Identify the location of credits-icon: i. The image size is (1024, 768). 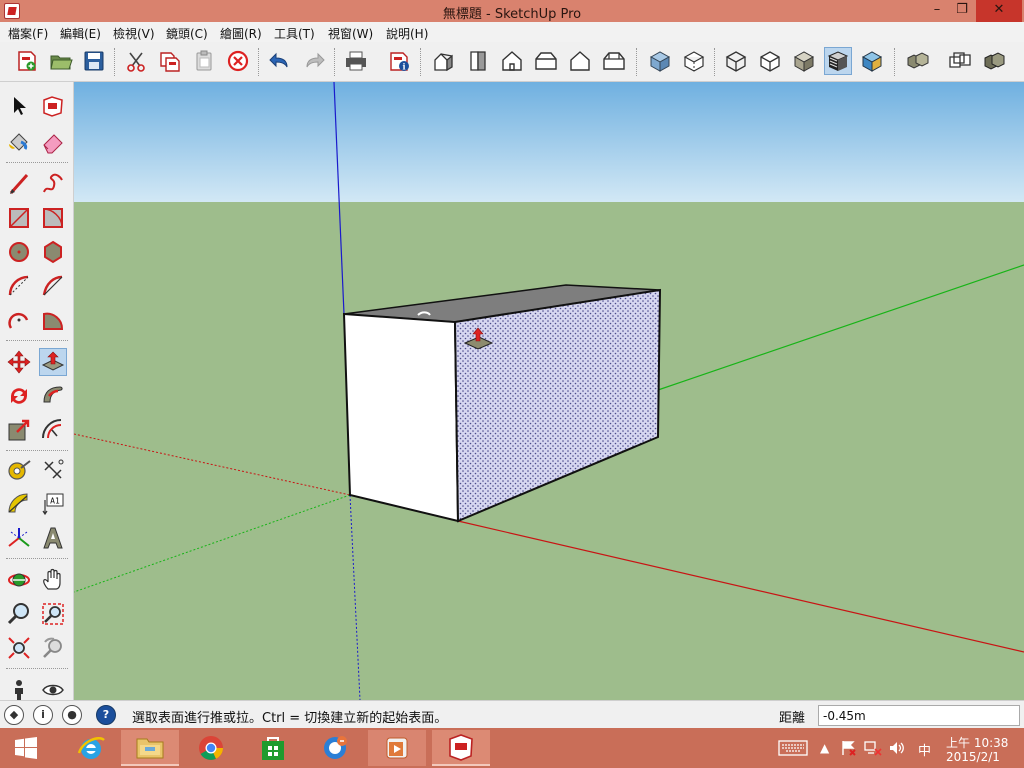
(43, 715).